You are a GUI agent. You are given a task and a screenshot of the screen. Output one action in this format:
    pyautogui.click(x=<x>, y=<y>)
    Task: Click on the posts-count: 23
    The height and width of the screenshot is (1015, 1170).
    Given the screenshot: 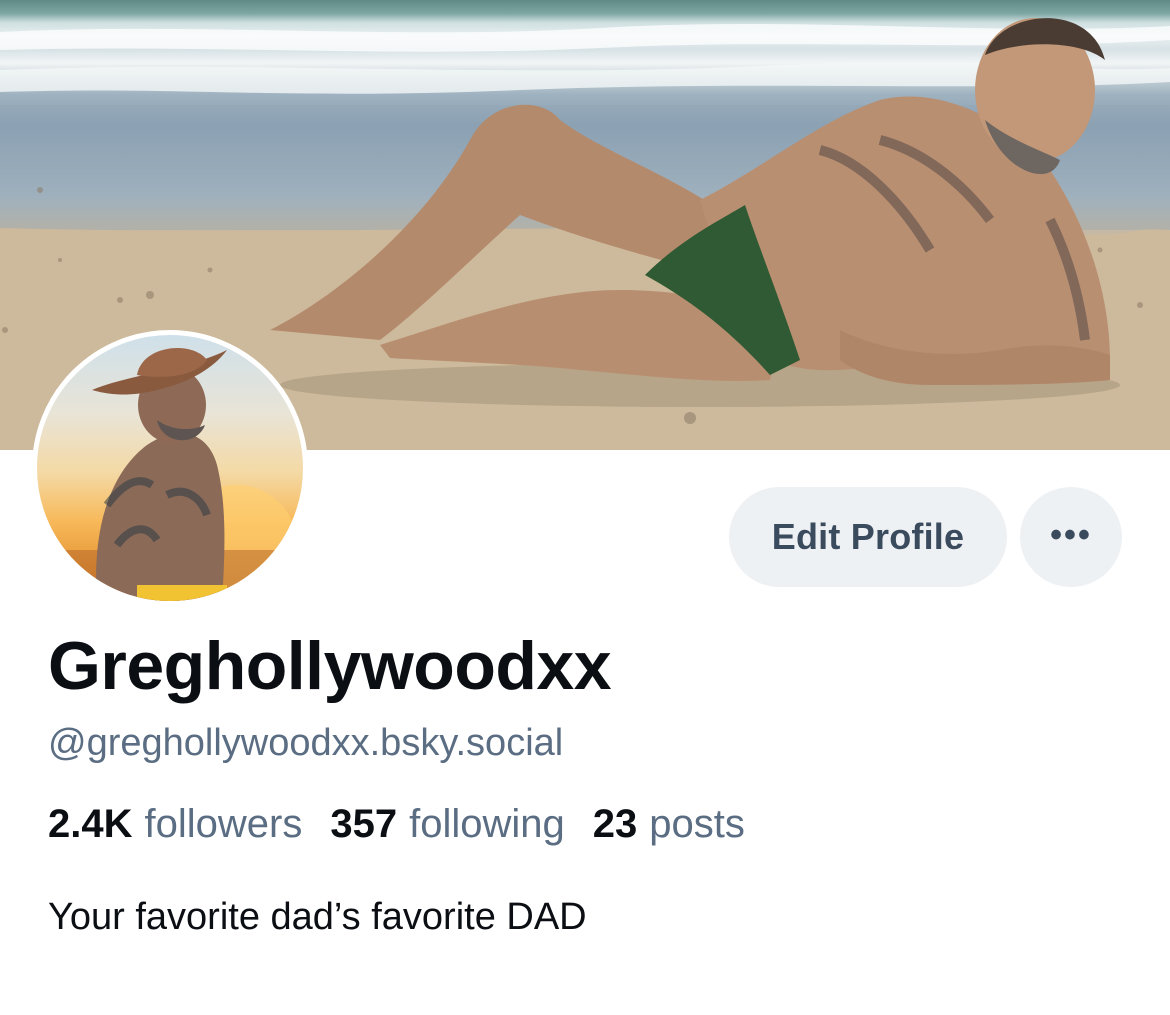 What is the action you would take?
    pyautogui.click(x=615, y=824)
    